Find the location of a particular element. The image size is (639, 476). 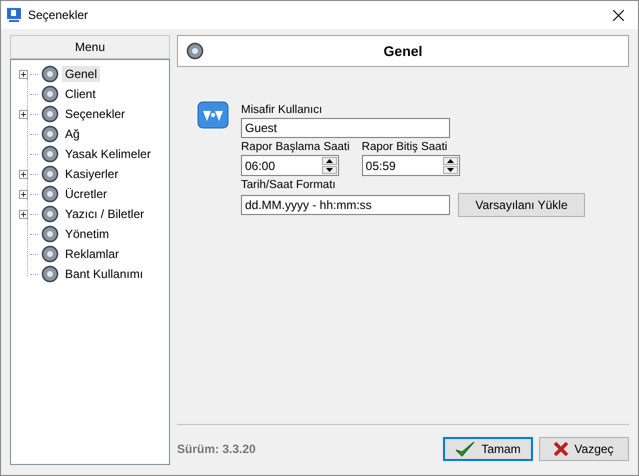

input-field: dd.MM.yyyy - hh:mm:ss is located at coordinates (345, 205).